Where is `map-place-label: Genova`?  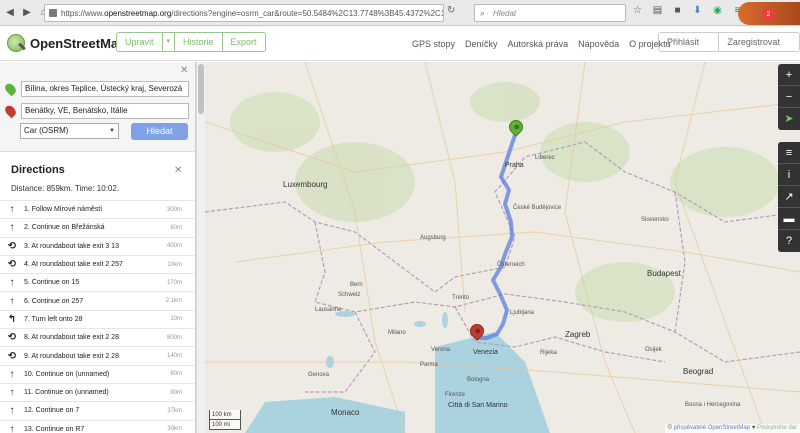
map-place-label: Genova is located at coordinates (319, 375).